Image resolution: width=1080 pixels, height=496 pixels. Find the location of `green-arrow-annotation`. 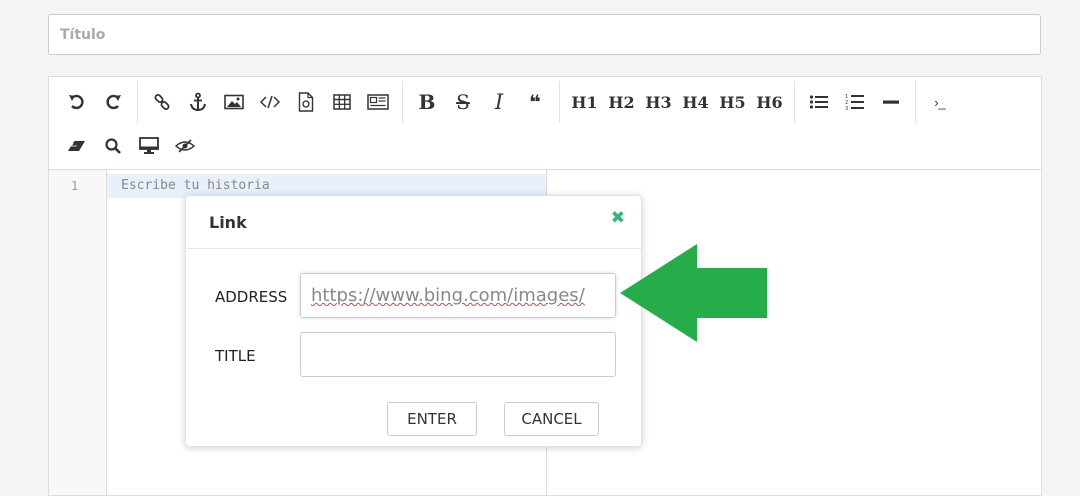

green-arrow-annotation is located at coordinates (693, 293).